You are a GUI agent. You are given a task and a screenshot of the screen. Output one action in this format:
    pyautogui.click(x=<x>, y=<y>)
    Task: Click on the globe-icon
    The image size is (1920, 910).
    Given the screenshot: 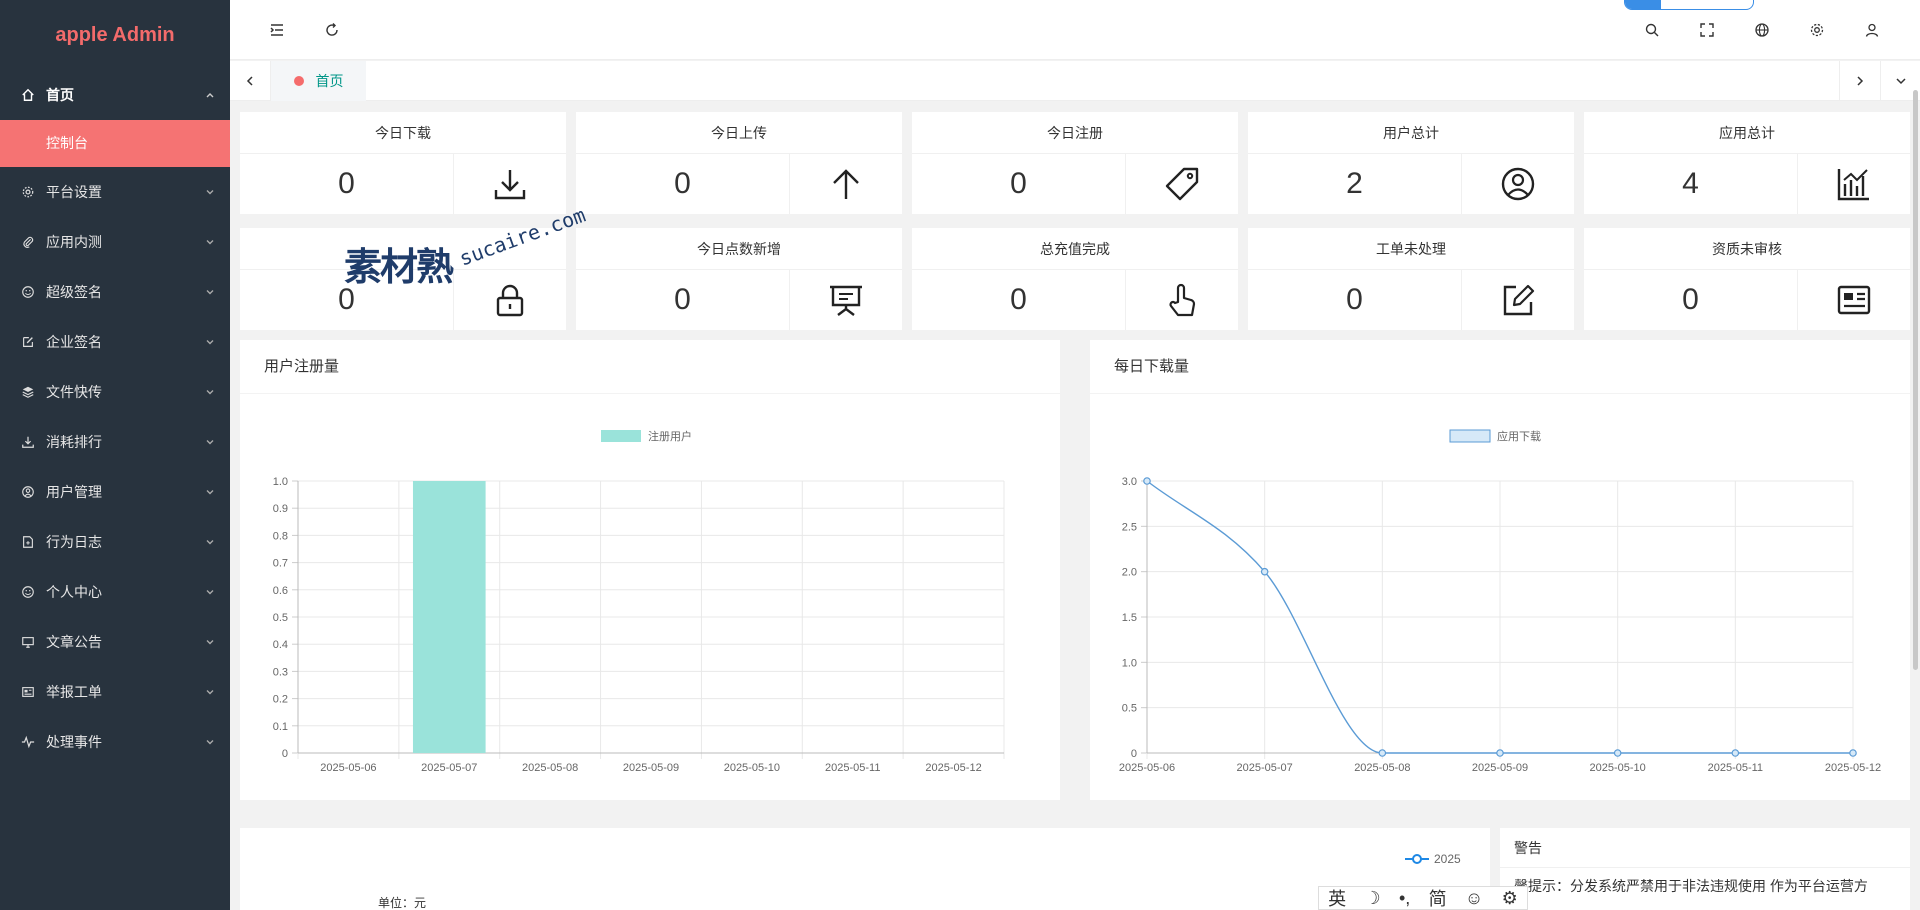 What is the action you would take?
    pyautogui.click(x=1762, y=30)
    